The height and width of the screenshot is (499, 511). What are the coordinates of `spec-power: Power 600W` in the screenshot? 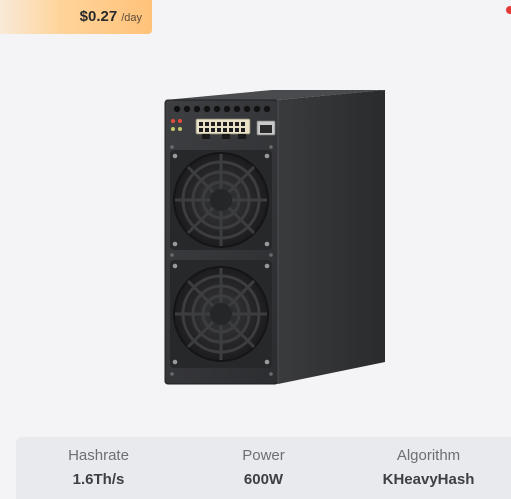 It's located at (263, 468).